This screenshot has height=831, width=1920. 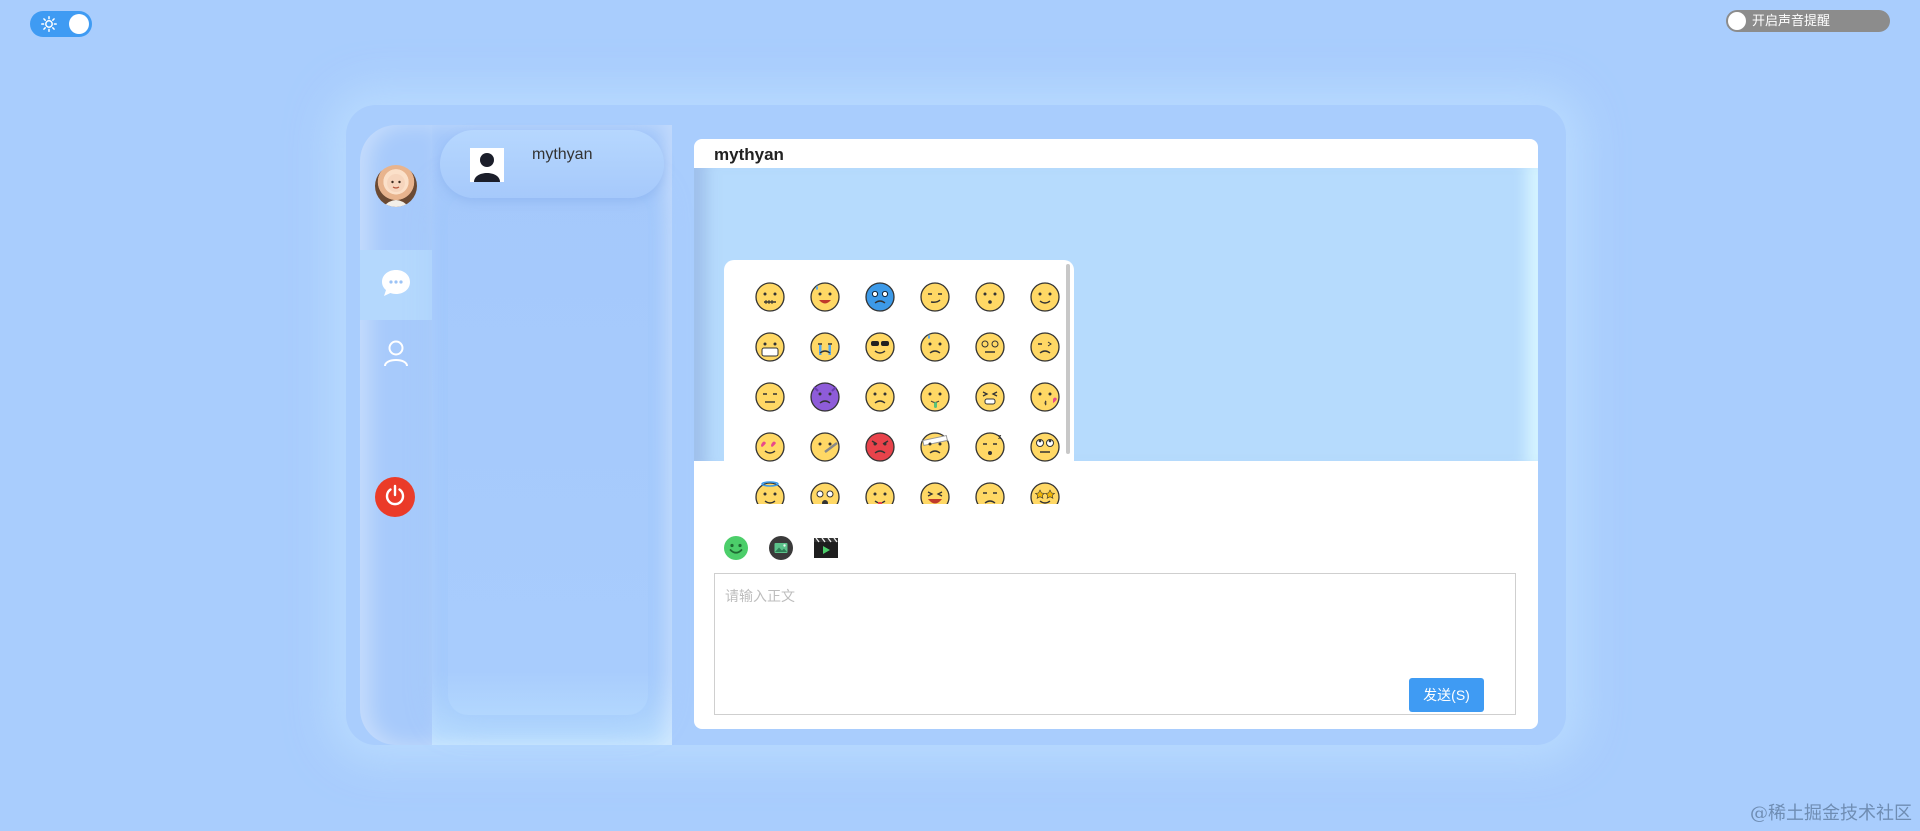 What do you see at coordinates (989, 297) in the screenshot?
I see `hushed-emoji-icon` at bounding box center [989, 297].